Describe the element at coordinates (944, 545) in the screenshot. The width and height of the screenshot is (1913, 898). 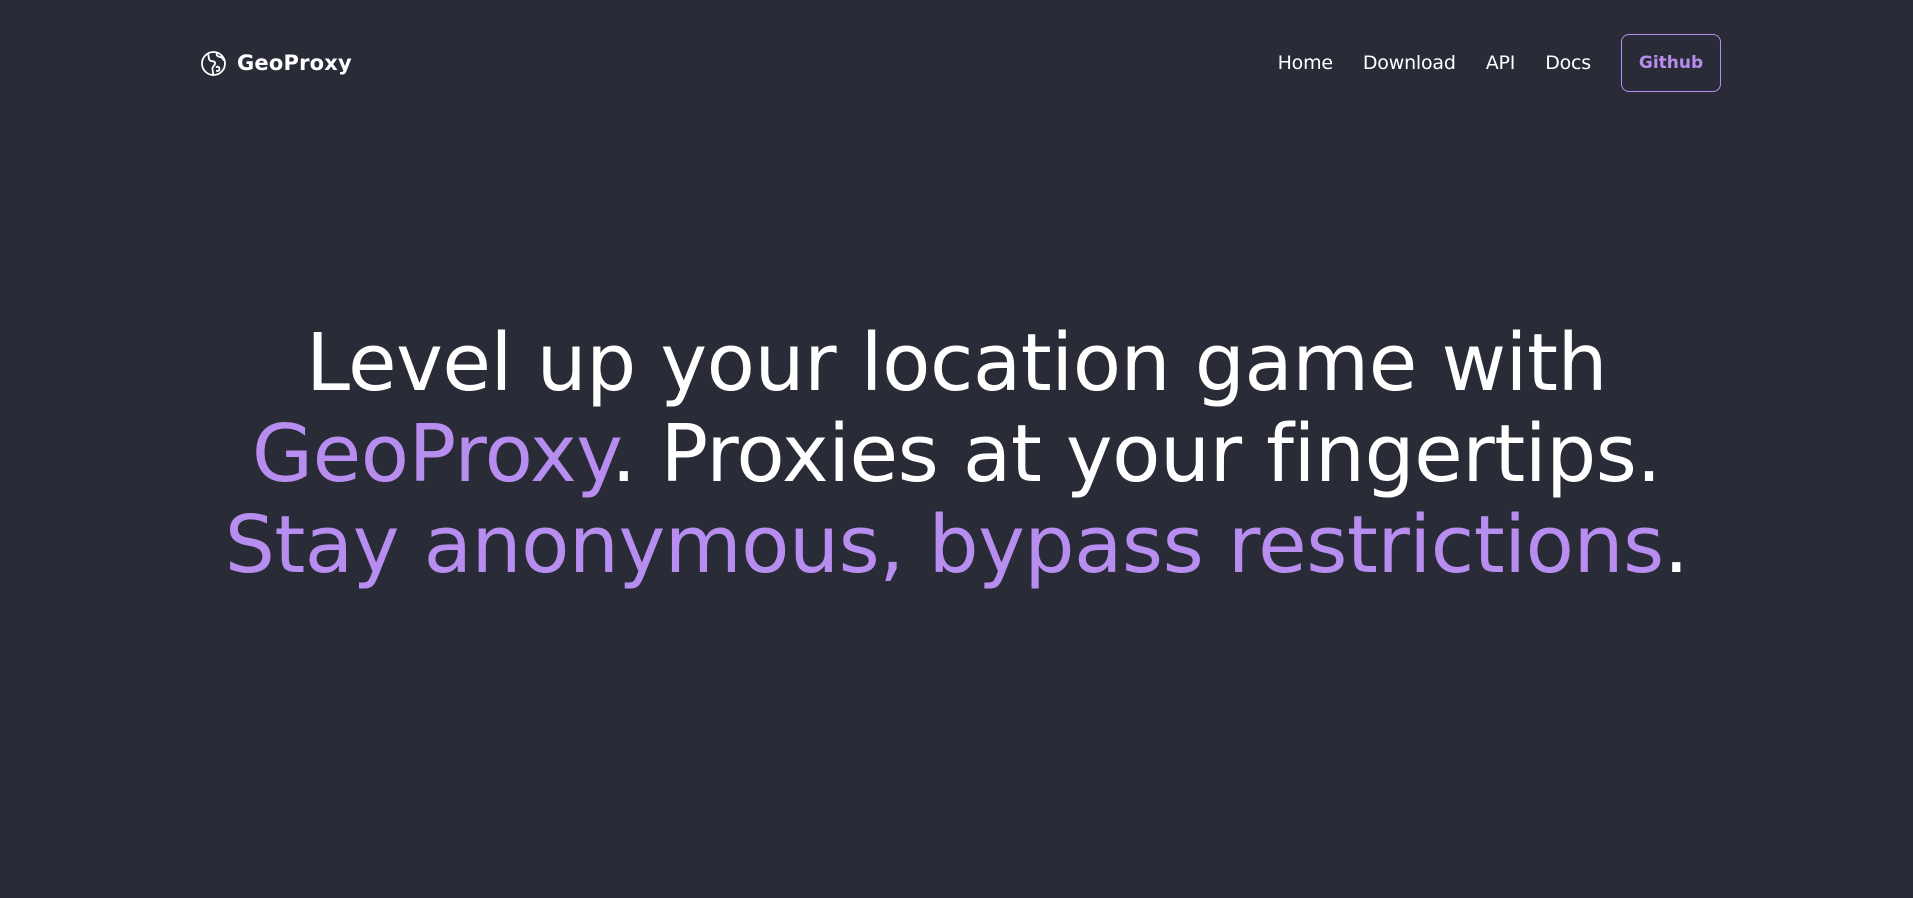
I see `hero-accent-segment: Stay anonymous, bypass restrictions` at that location.